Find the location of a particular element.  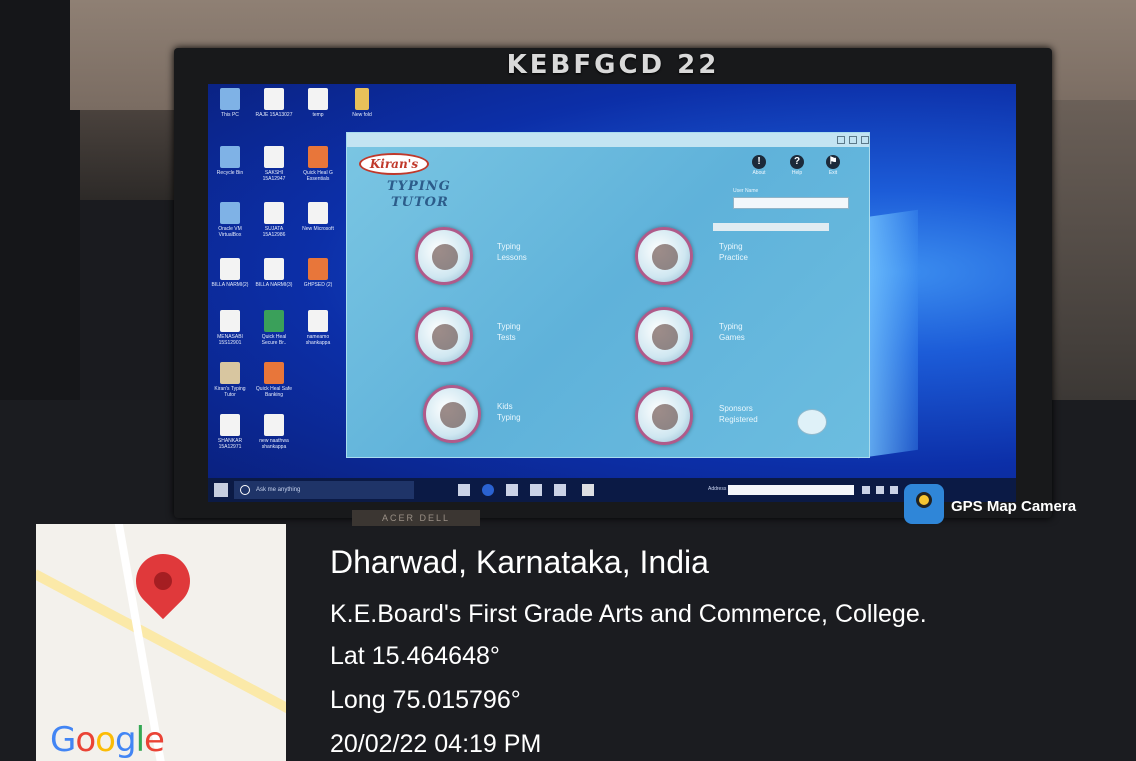

app-heading-line2: TUTOR is located at coordinates (420, 202).